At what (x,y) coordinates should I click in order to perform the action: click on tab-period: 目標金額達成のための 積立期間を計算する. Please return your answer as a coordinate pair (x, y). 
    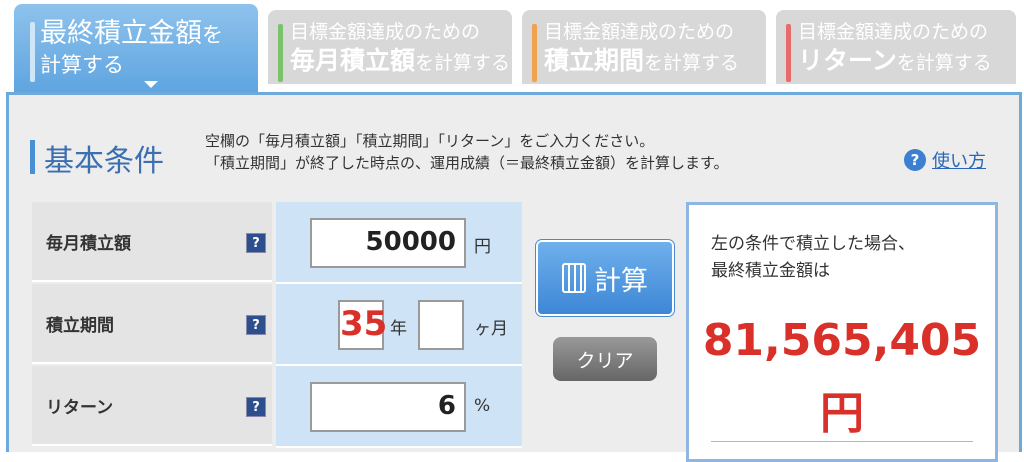
    Looking at the image, I should click on (644, 47).